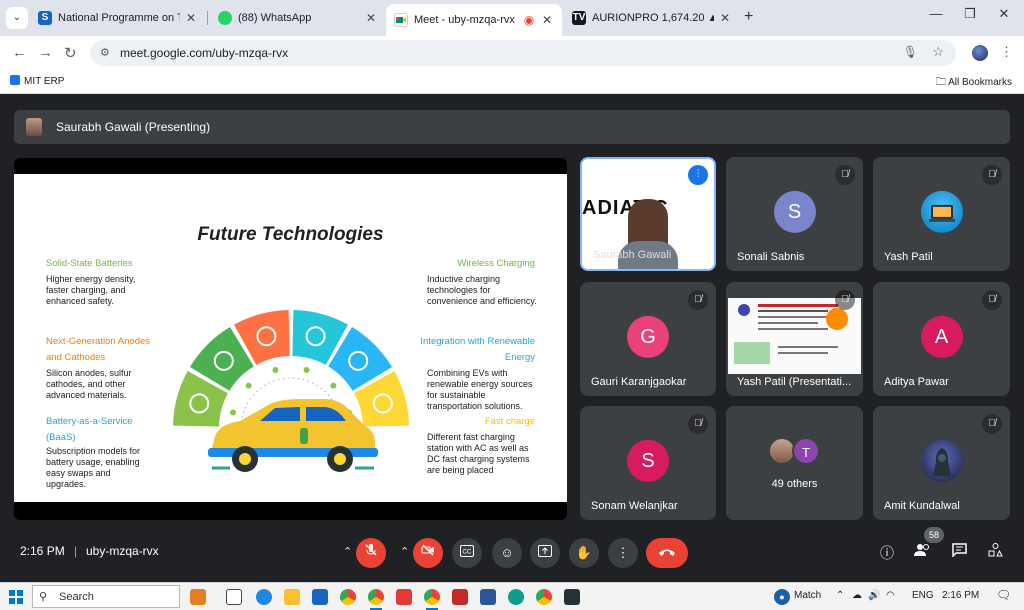 The image size is (1024, 610). I want to click on presenter-label: Saurabh Gawali (Presenting), so click(133, 127).